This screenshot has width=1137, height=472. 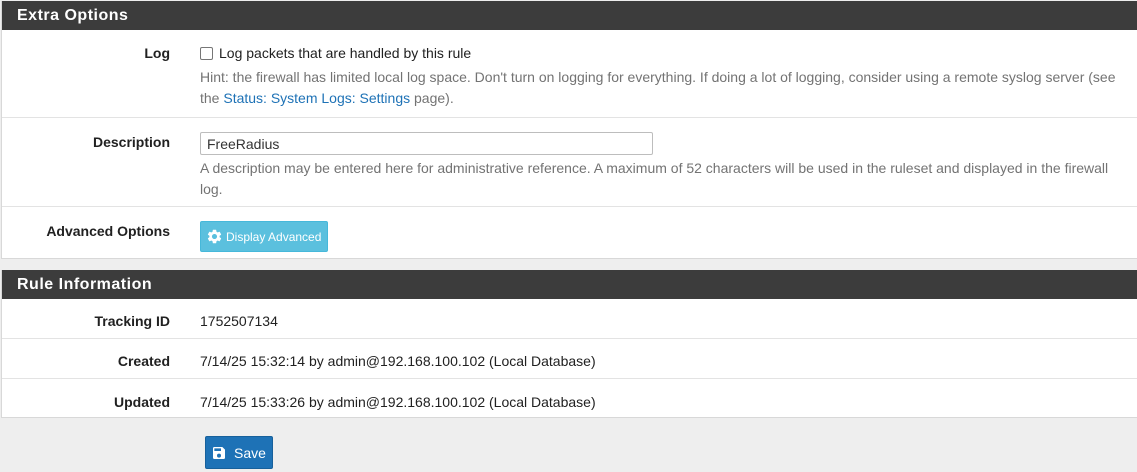 I want to click on save-button: Save, so click(x=239, y=452).